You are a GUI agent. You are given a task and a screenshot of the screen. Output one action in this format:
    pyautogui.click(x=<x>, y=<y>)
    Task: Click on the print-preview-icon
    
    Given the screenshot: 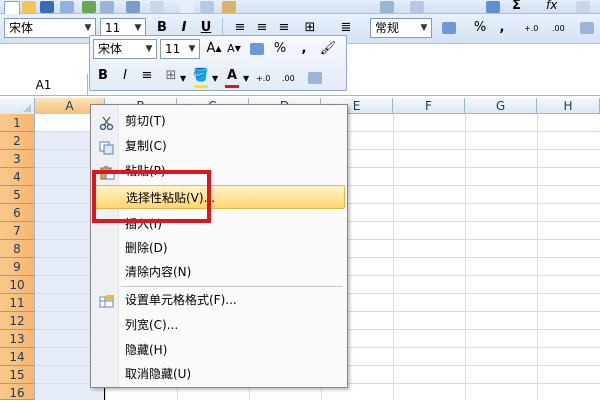 What is the action you would take?
    pyautogui.click(x=107, y=7)
    